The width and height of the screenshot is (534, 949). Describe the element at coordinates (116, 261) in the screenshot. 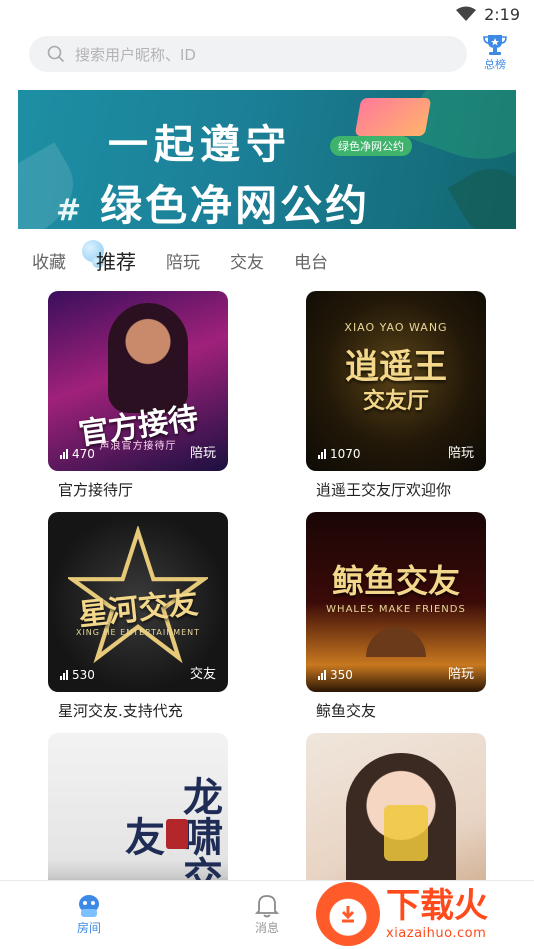

I see `tab-label: 推荐` at that location.